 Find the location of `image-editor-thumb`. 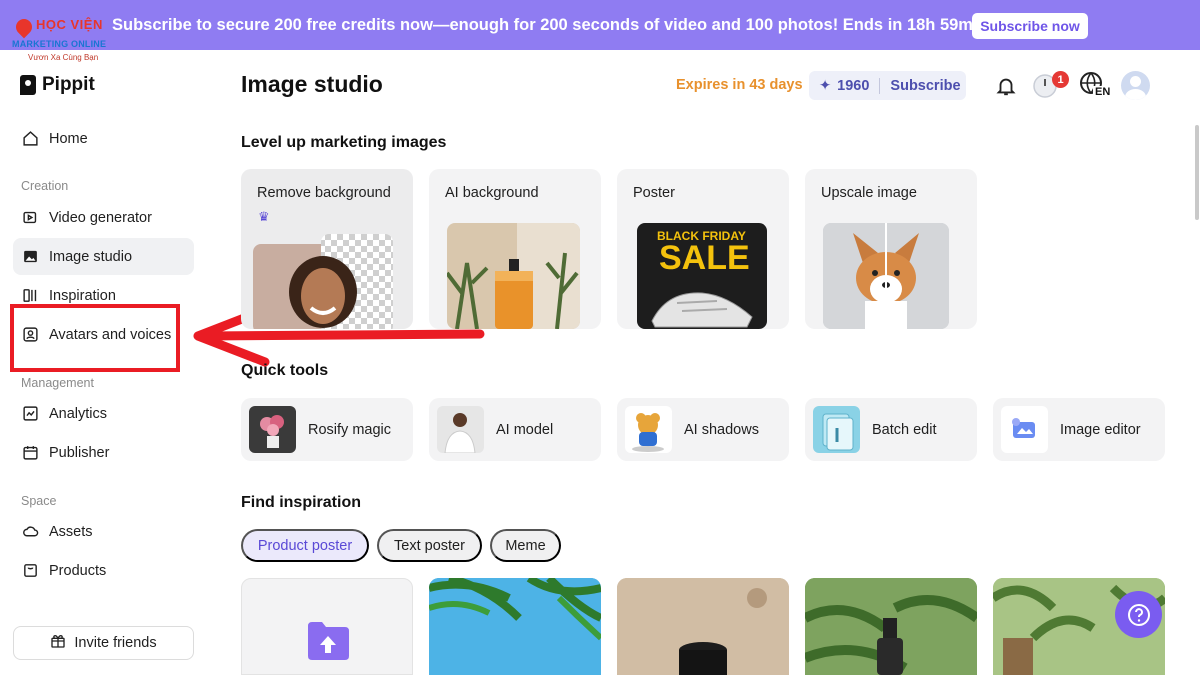

image-editor-thumb is located at coordinates (1024, 429).